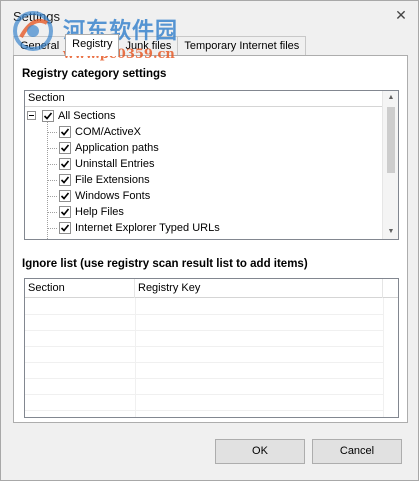  I want to click on tree-label: File Extensions, so click(112, 180).